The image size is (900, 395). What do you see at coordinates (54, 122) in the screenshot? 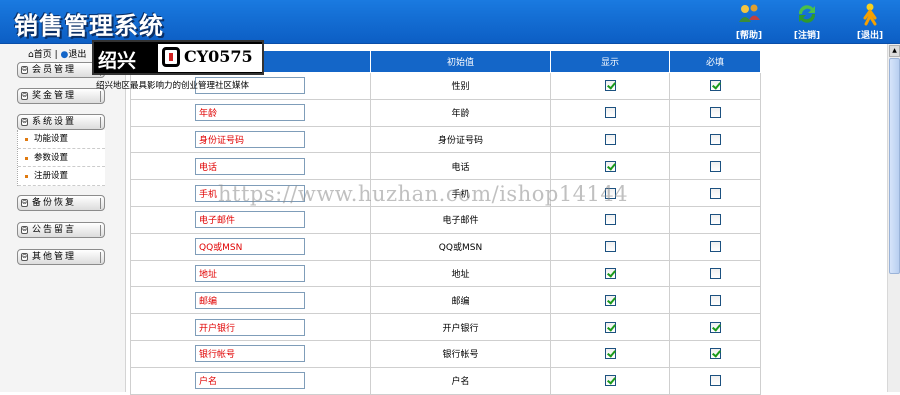
I see `menu-label: 系统设置` at bounding box center [54, 122].